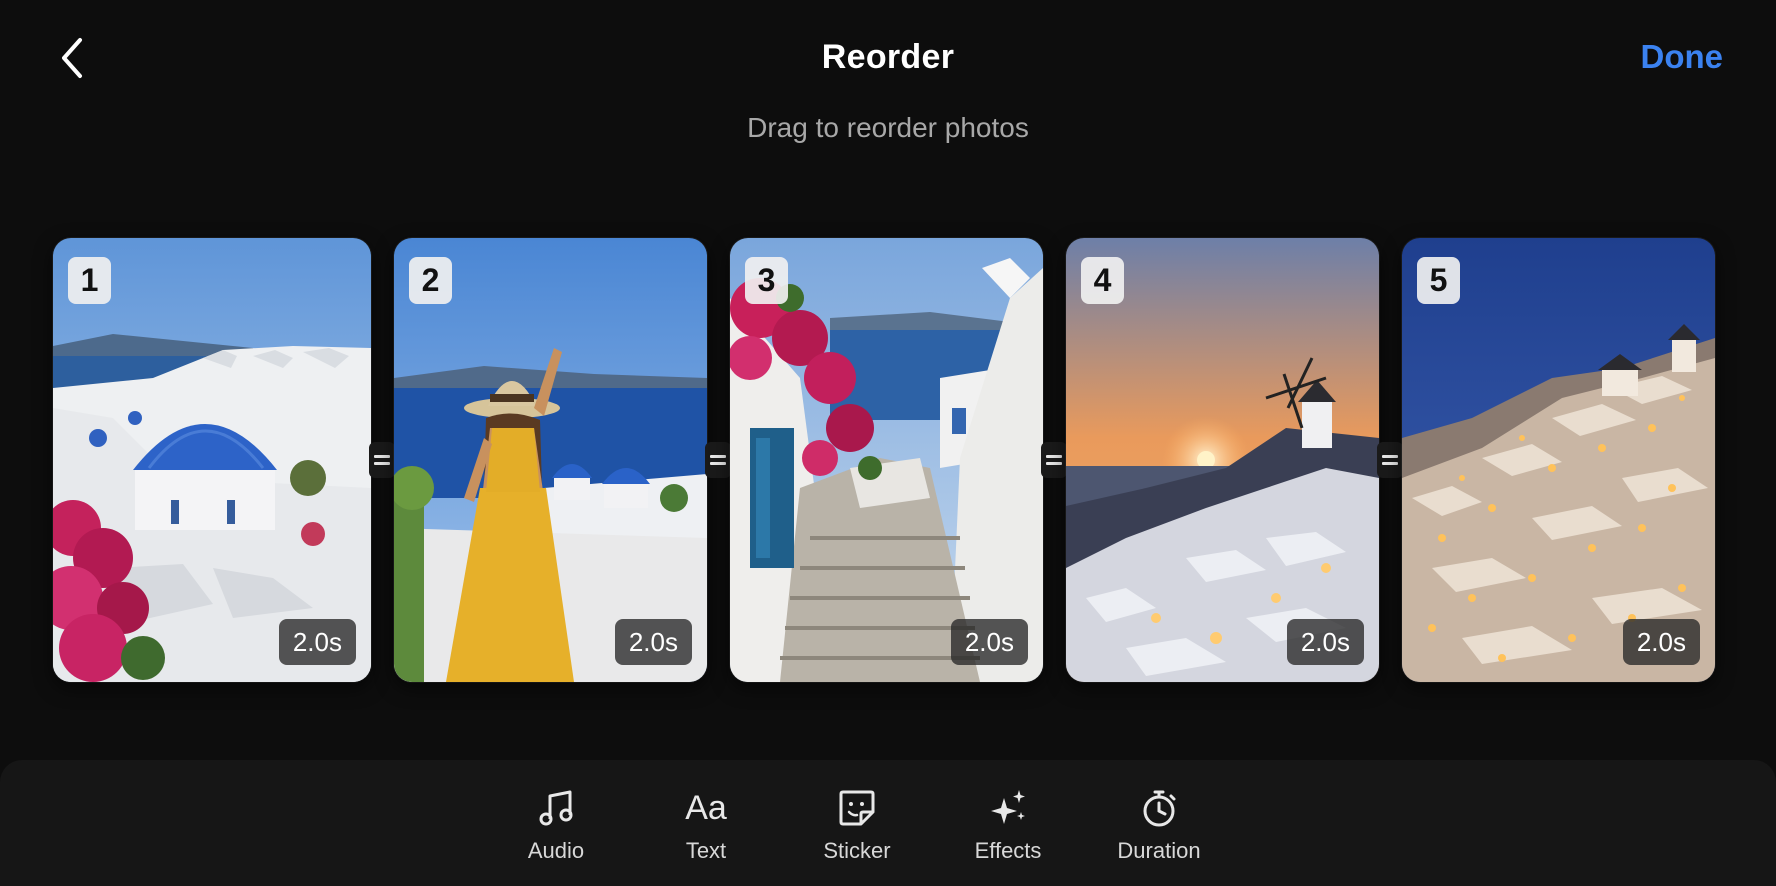 This screenshot has width=1776, height=886. I want to click on tool-label: Effects, so click(1008, 850).